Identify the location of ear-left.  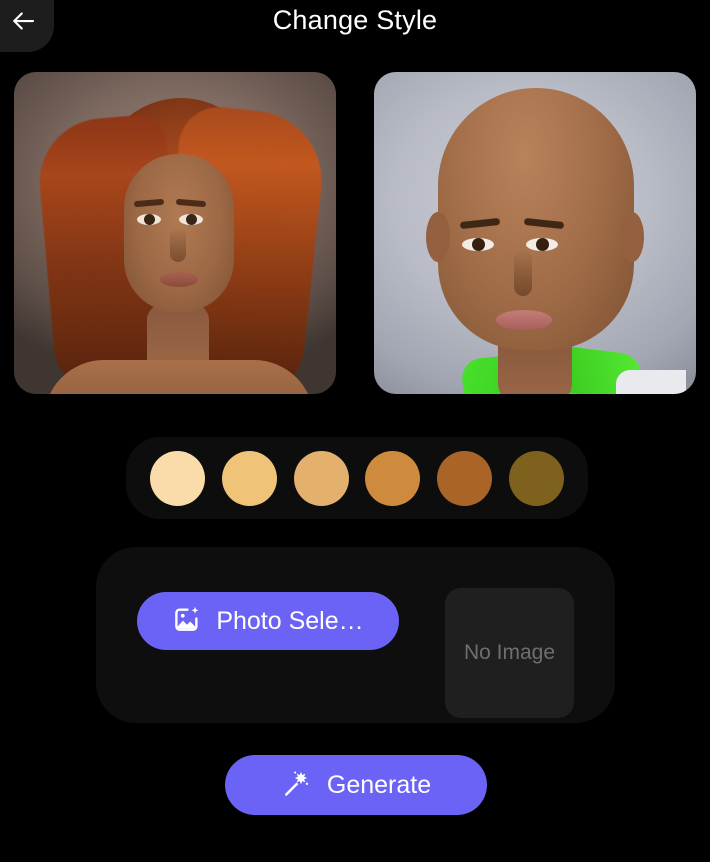
(438, 237).